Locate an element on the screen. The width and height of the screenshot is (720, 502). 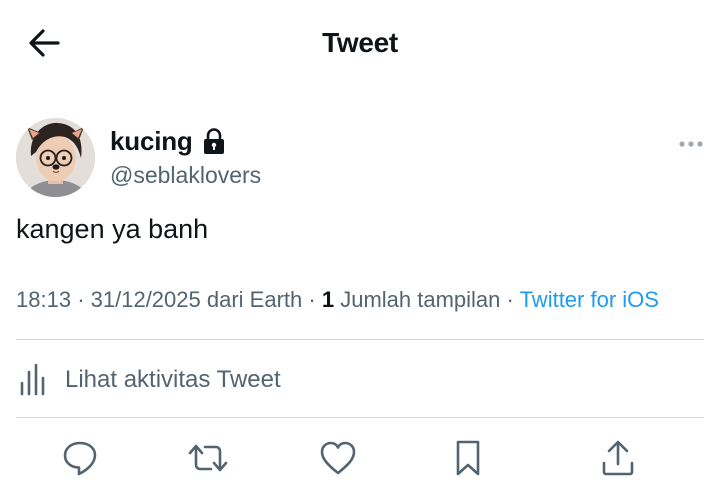
share-icon is located at coordinates (618, 460).